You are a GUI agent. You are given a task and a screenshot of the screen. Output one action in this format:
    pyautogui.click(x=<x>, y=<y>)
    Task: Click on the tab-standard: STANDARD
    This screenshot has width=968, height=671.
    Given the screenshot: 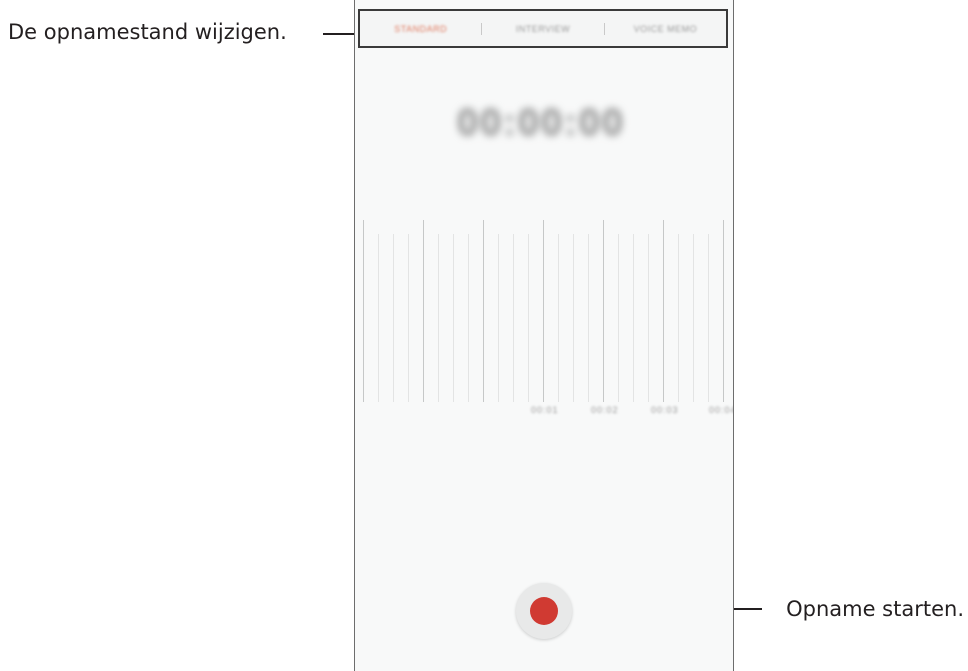 What is the action you would take?
    pyautogui.click(x=420, y=29)
    